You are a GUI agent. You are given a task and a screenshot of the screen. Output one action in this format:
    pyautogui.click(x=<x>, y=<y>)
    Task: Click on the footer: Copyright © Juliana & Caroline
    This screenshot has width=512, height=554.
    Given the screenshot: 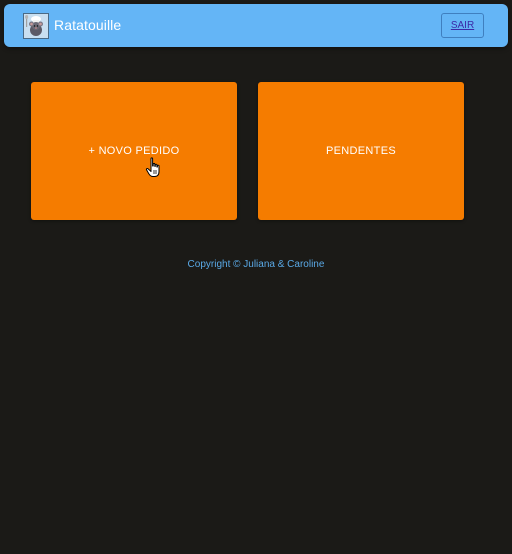 What is the action you would take?
    pyautogui.click(x=256, y=264)
    